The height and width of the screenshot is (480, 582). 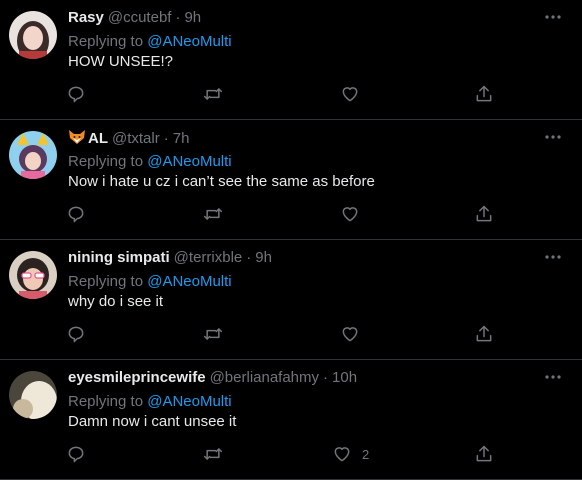 What do you see at coordinates (116, 301) in the screenshot?
I see `tweet-text: why do i see it` at bounding box center [116, 301].